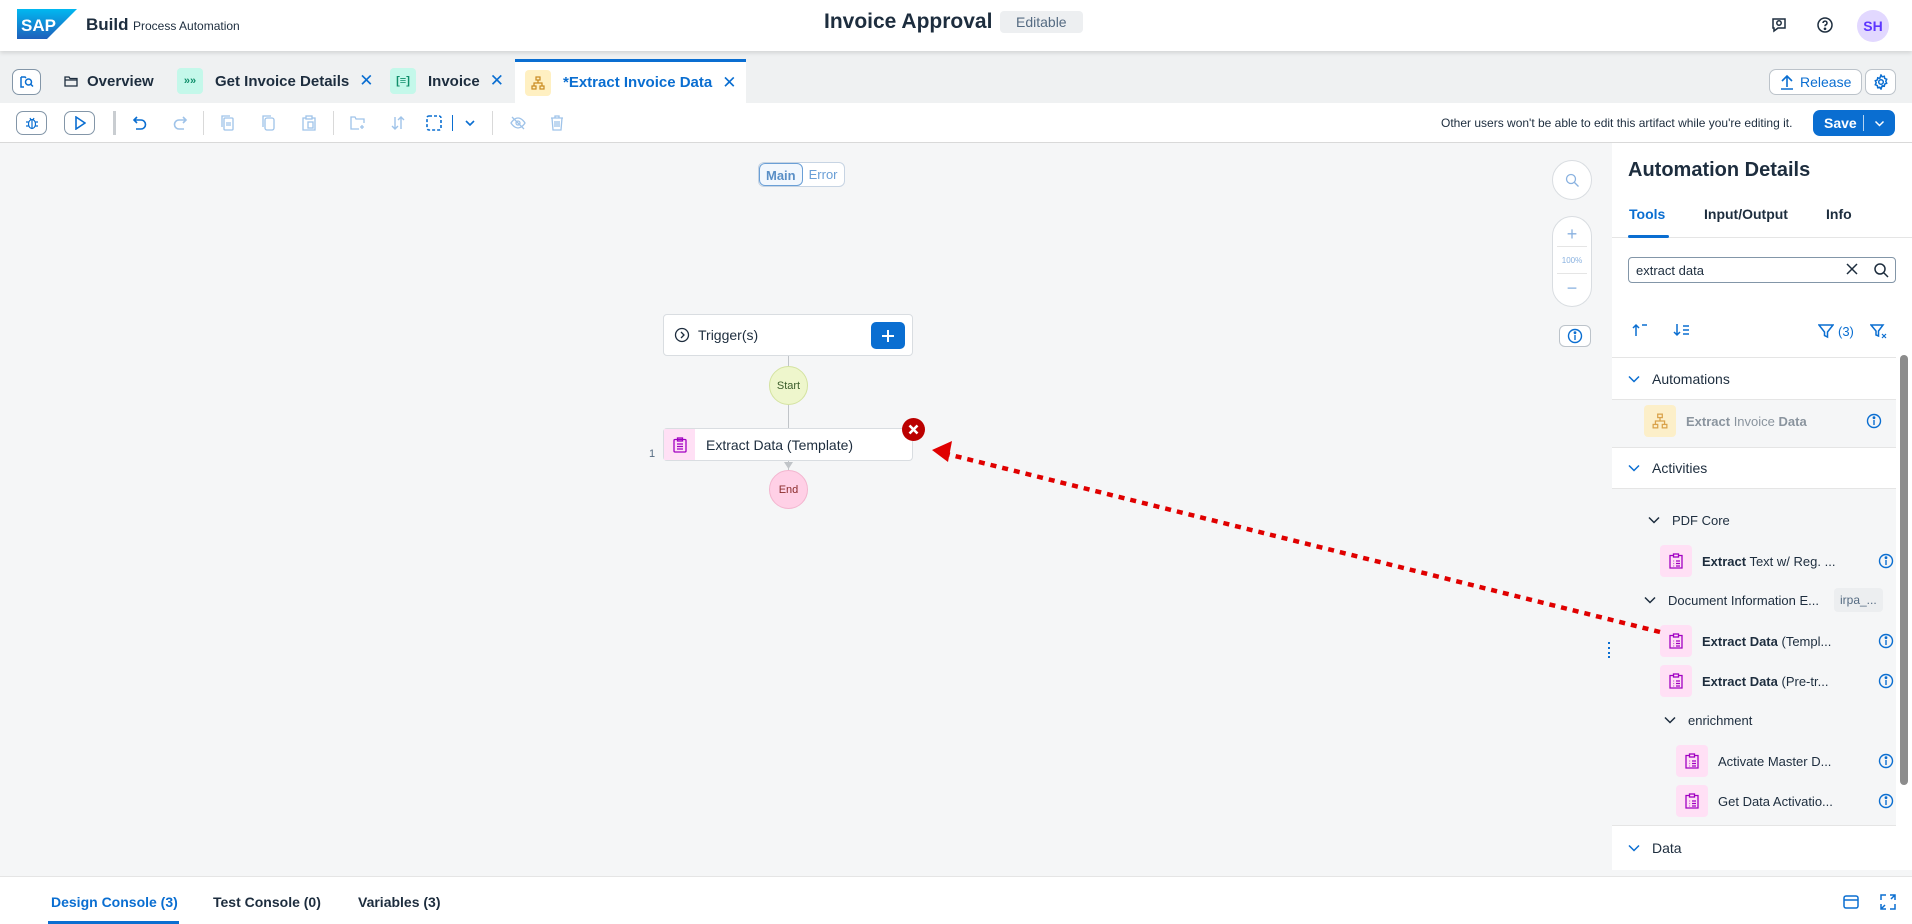 The width and height of the screenshot is (1912, 924). I want to click on redo-button, so click(180, 123).